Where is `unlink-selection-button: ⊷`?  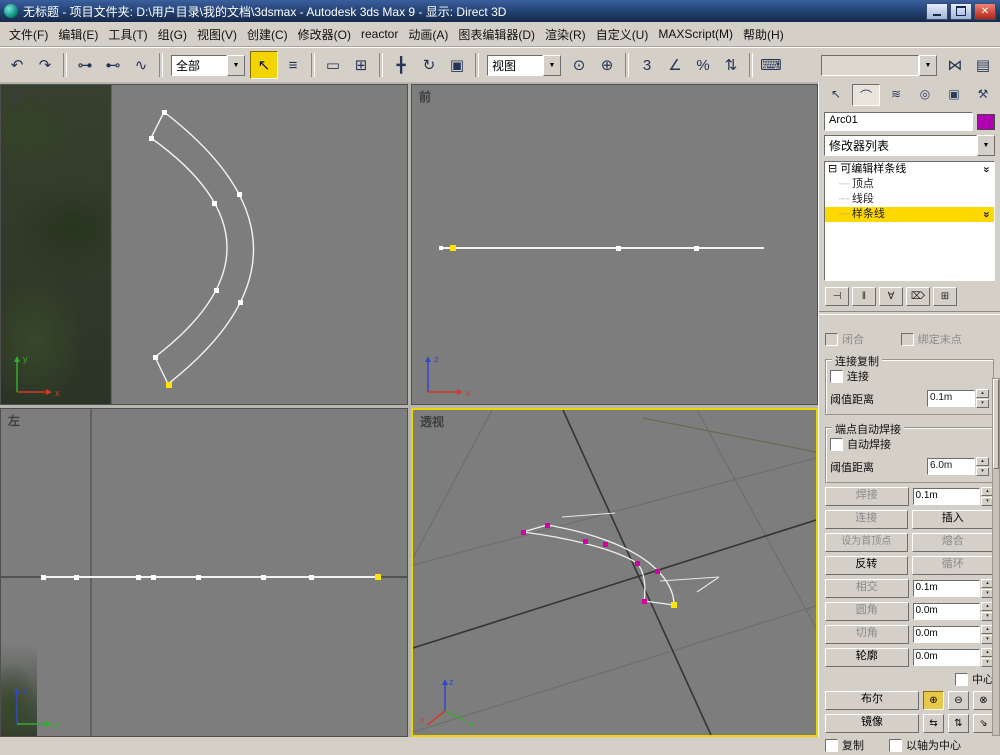
unlink-selection-button: ⊷ is located at coordinates (113, 65).